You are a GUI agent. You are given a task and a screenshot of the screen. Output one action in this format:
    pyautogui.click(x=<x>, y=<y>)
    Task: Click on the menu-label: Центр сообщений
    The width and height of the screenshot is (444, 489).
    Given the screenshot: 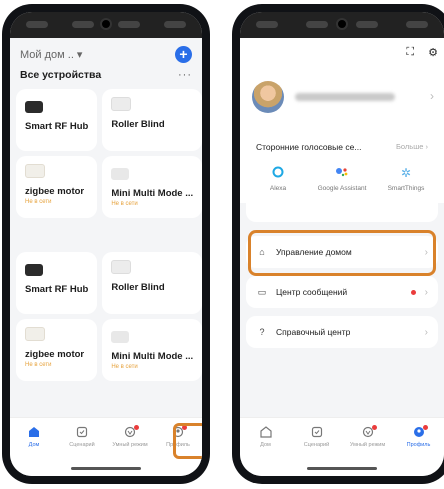 What is the action you would take?
    pyautogui.click(x=312, y=292)
    